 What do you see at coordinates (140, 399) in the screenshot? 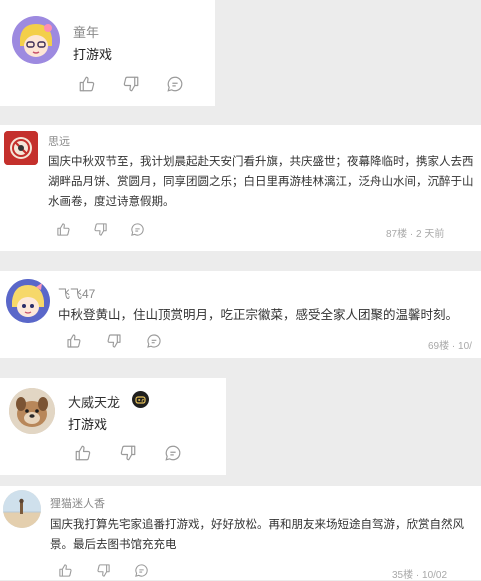
I see `game-controller-badge-icon` at bounding box center [140, 399].